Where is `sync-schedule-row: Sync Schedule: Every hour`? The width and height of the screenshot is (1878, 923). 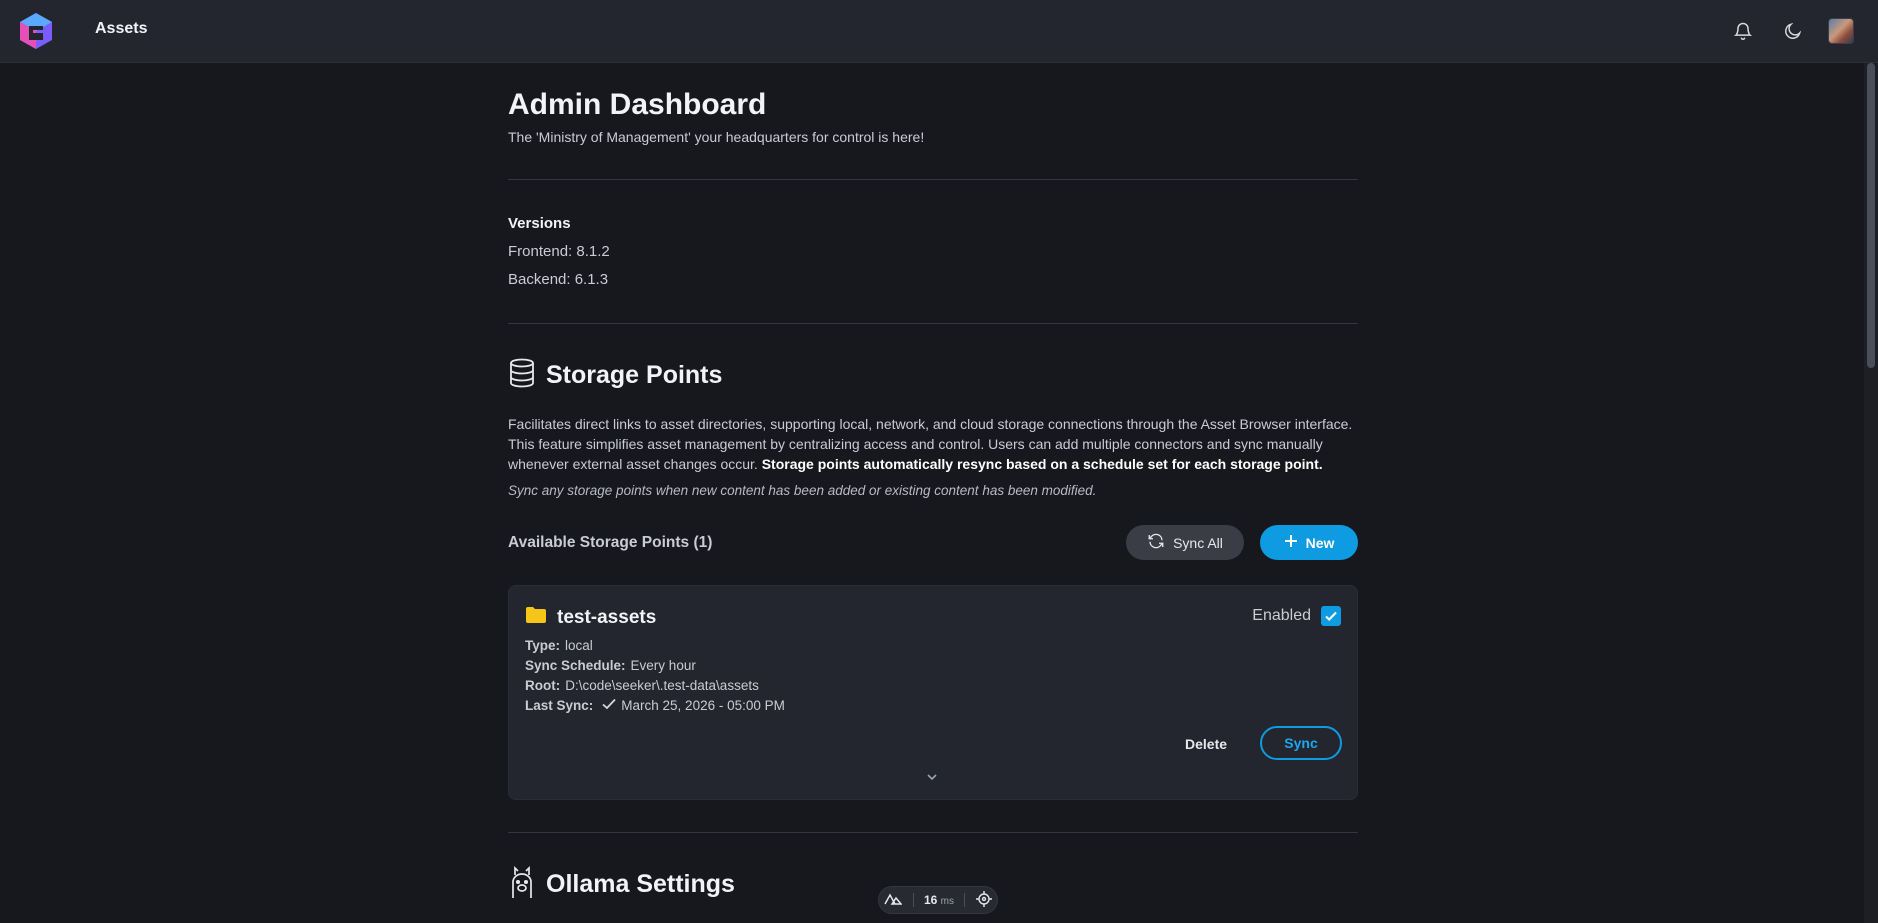 sync-schedule-row: Sync Schedule: Every hour is located at coordinates (610, 665).